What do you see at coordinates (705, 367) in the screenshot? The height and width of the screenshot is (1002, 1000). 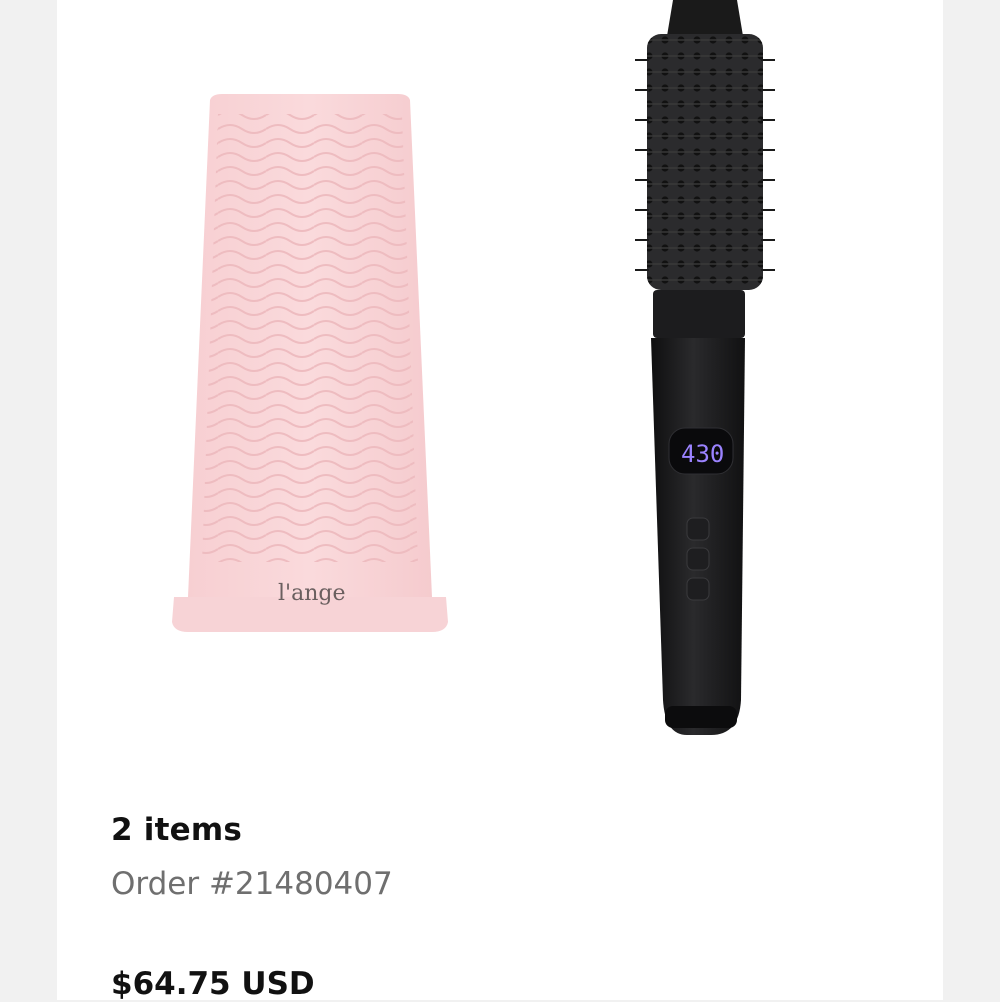 I see `heated-round-brush-image: 430` at bounding box center [705, 367].